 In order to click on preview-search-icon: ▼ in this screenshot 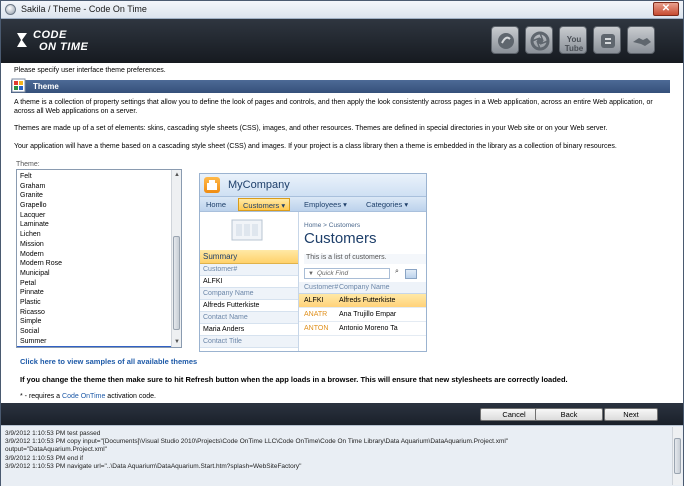, I will do `click(311, 274)`.